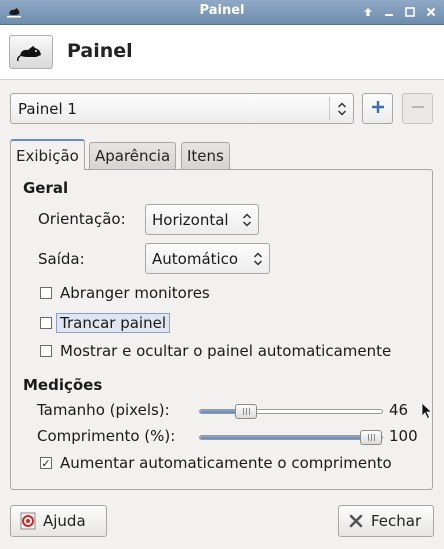 The height and width of the screenshot is (549, 444). I want to click on mouse-cursor-icon, so click(427, 413).